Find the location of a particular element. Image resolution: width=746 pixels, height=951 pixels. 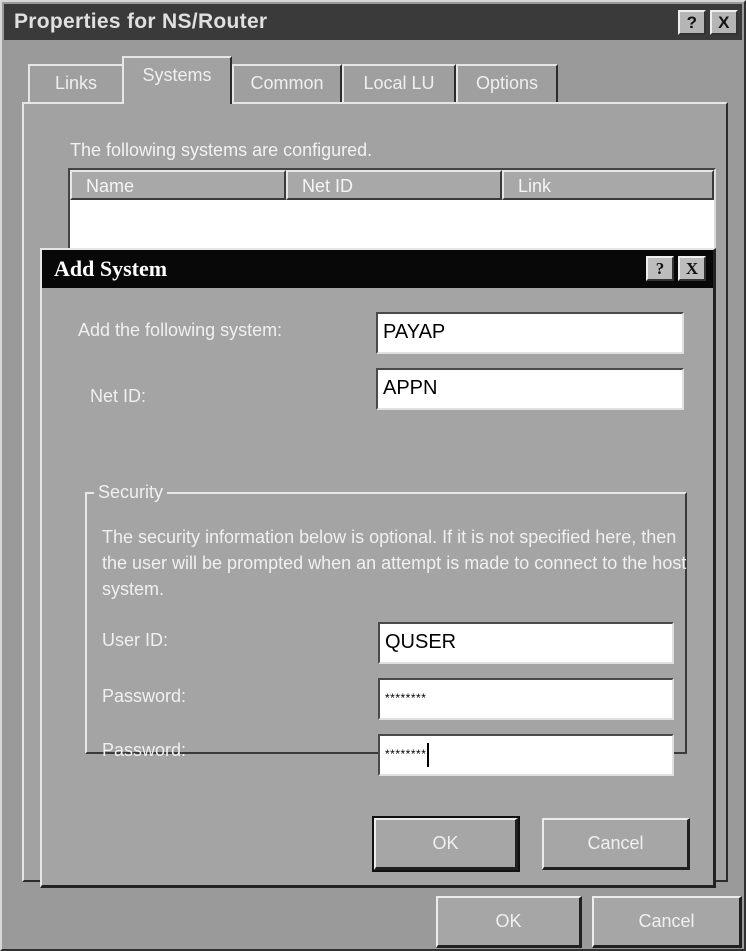

configured-systems-label: The following systems are configured. is located at coordinates (221, 150).